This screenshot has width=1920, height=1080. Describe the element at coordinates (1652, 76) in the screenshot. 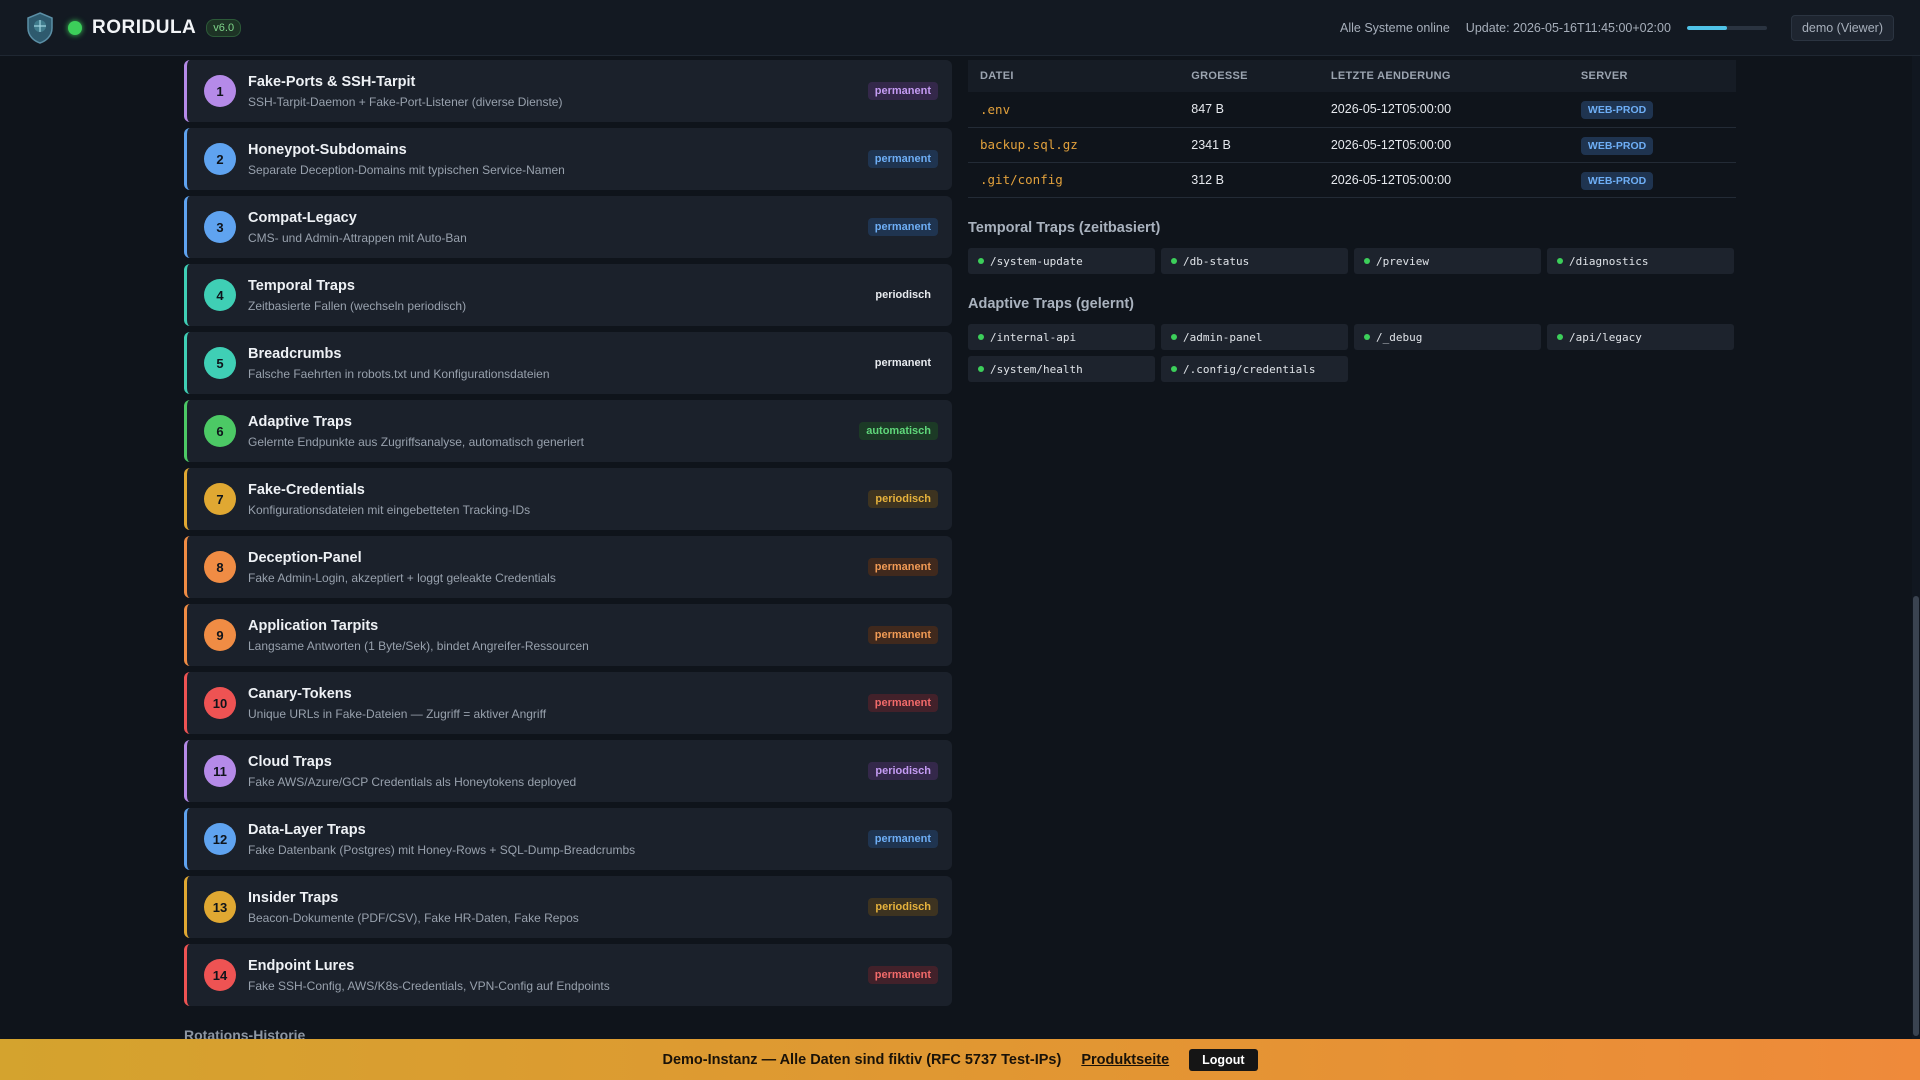

I see `column-header: SERVER` at that location.